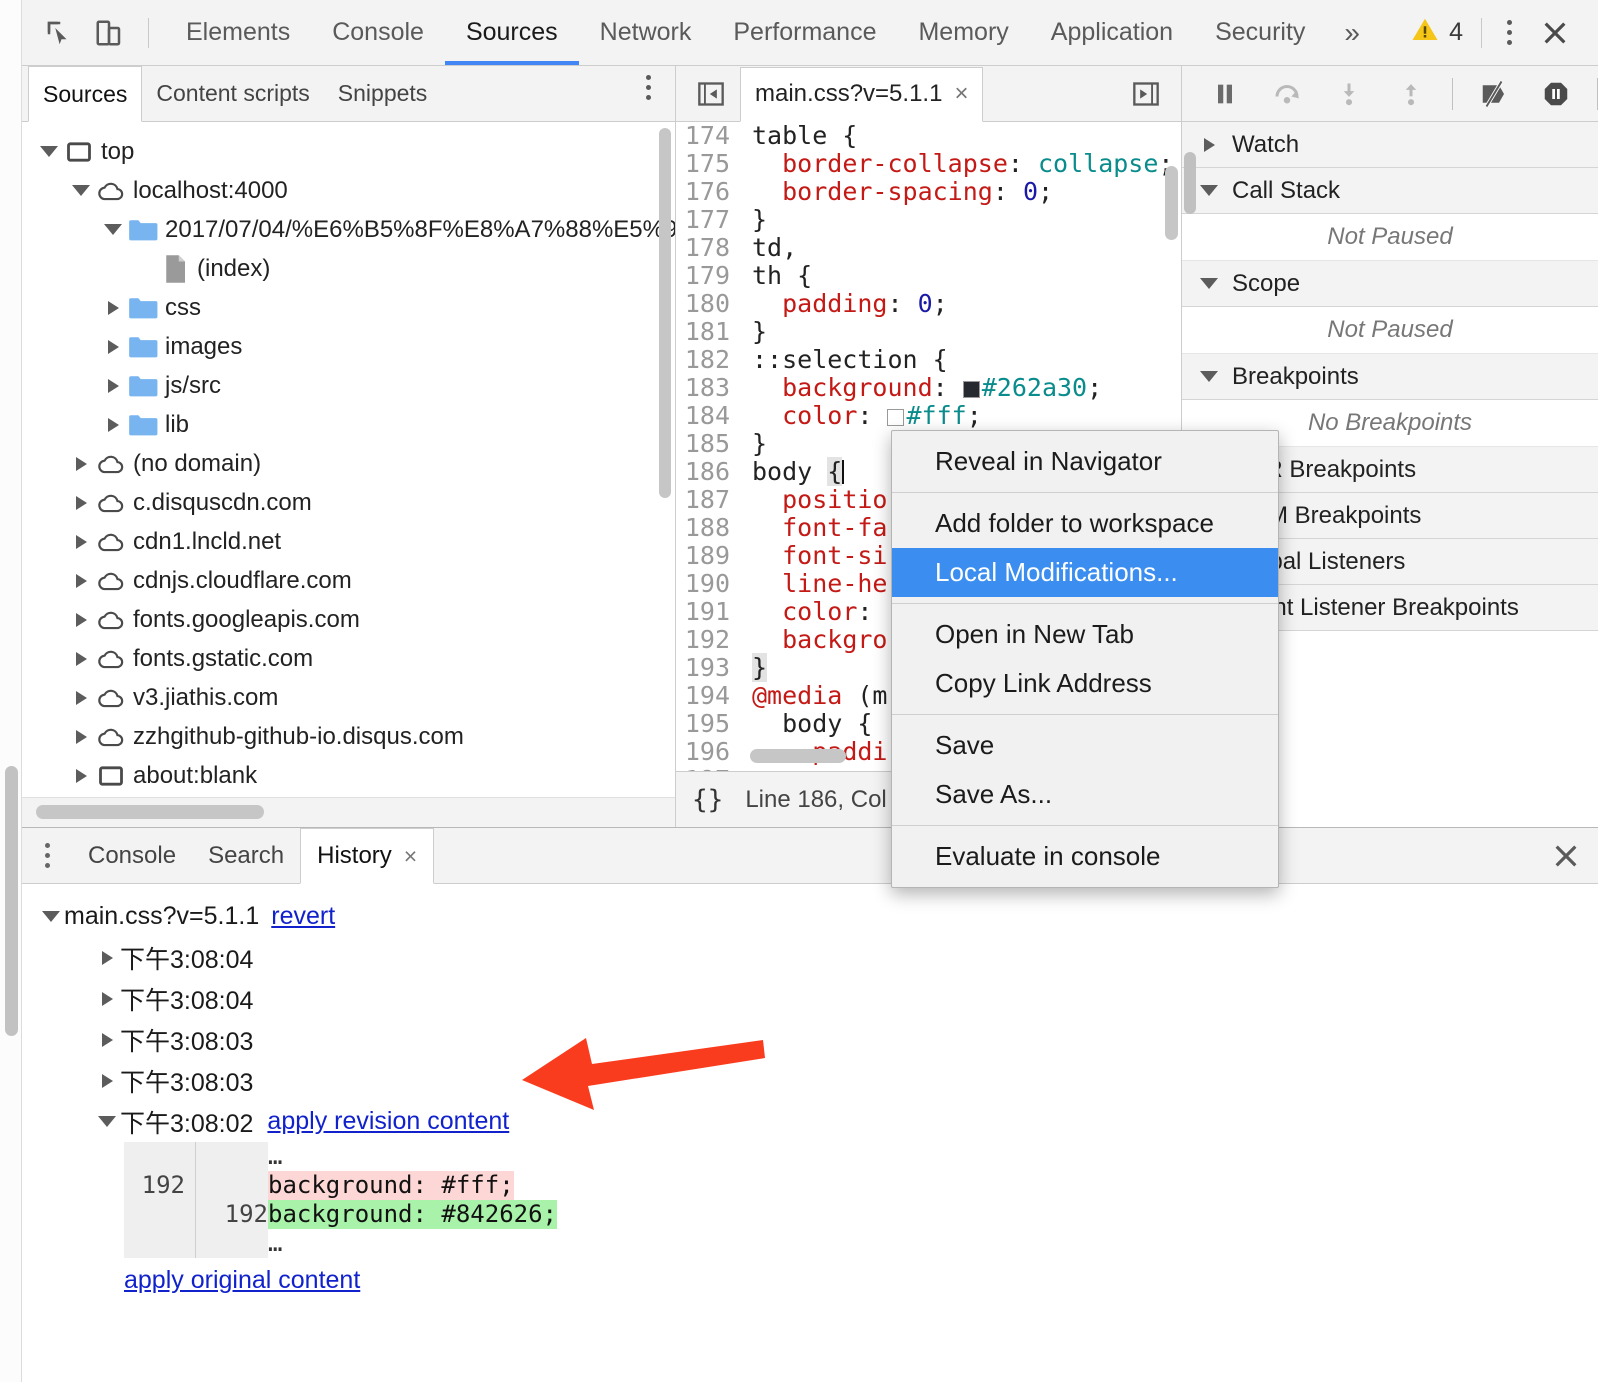 This screenshot has width=1598, height=1382. Describe the element at coordinates (648, 87) in the screenshot. I see `navigator-more-icon` at that location.